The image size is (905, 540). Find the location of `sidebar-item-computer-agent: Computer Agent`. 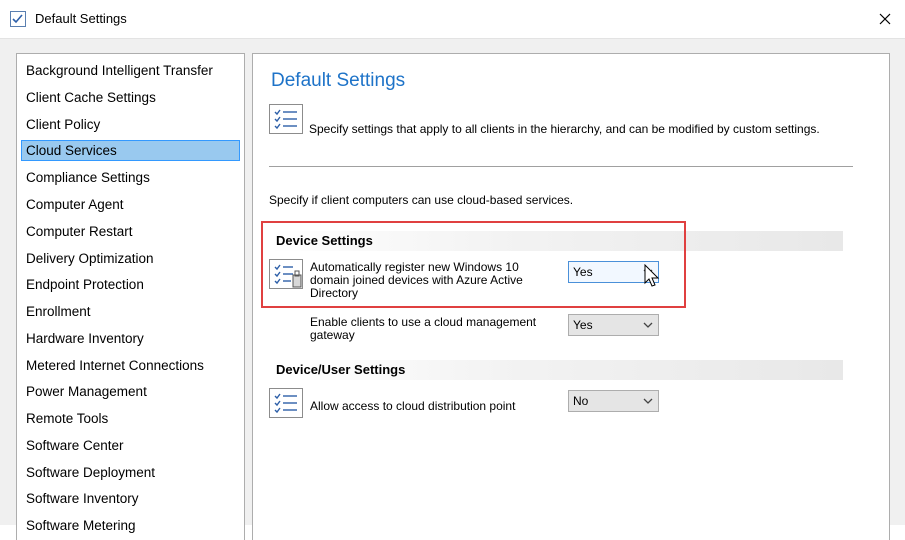

sidebar-item-computer-agent: Computer Agent is located at coordinates (130, 204).